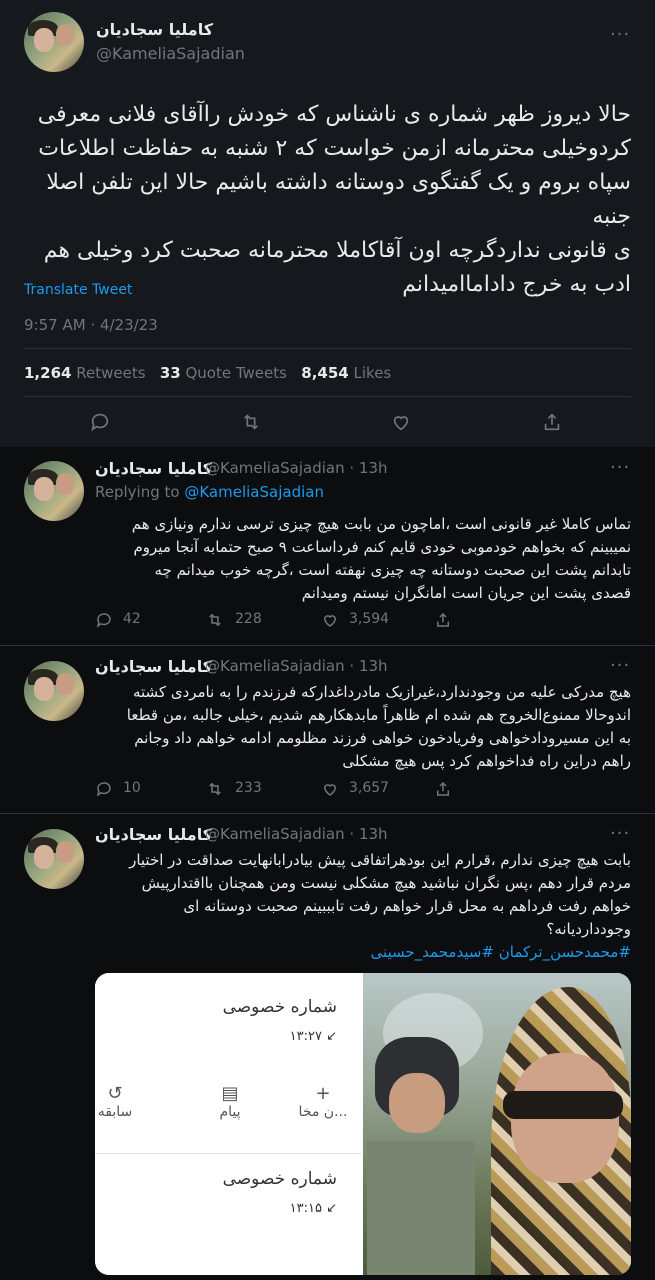 This screenshot has width=655, height=1280. What do you see at coordinates (248, 619) in the screenshot?
I see `retweet-count: 228` at bounding box center [248, 619].